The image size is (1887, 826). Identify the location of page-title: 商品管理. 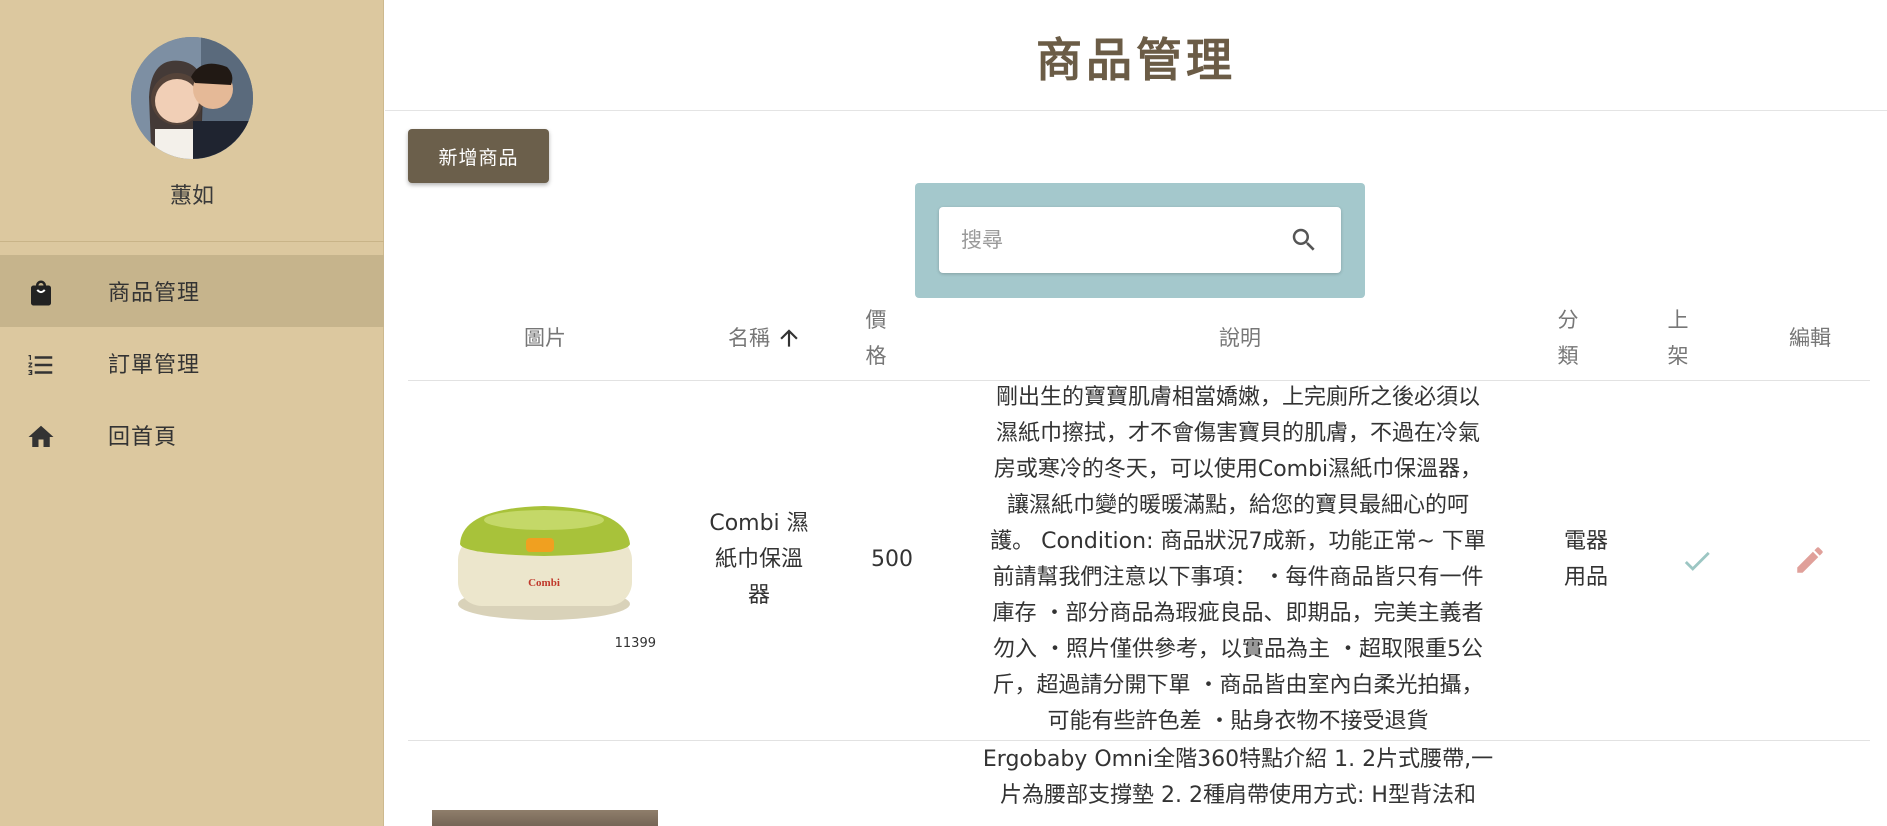
(1136, 60).